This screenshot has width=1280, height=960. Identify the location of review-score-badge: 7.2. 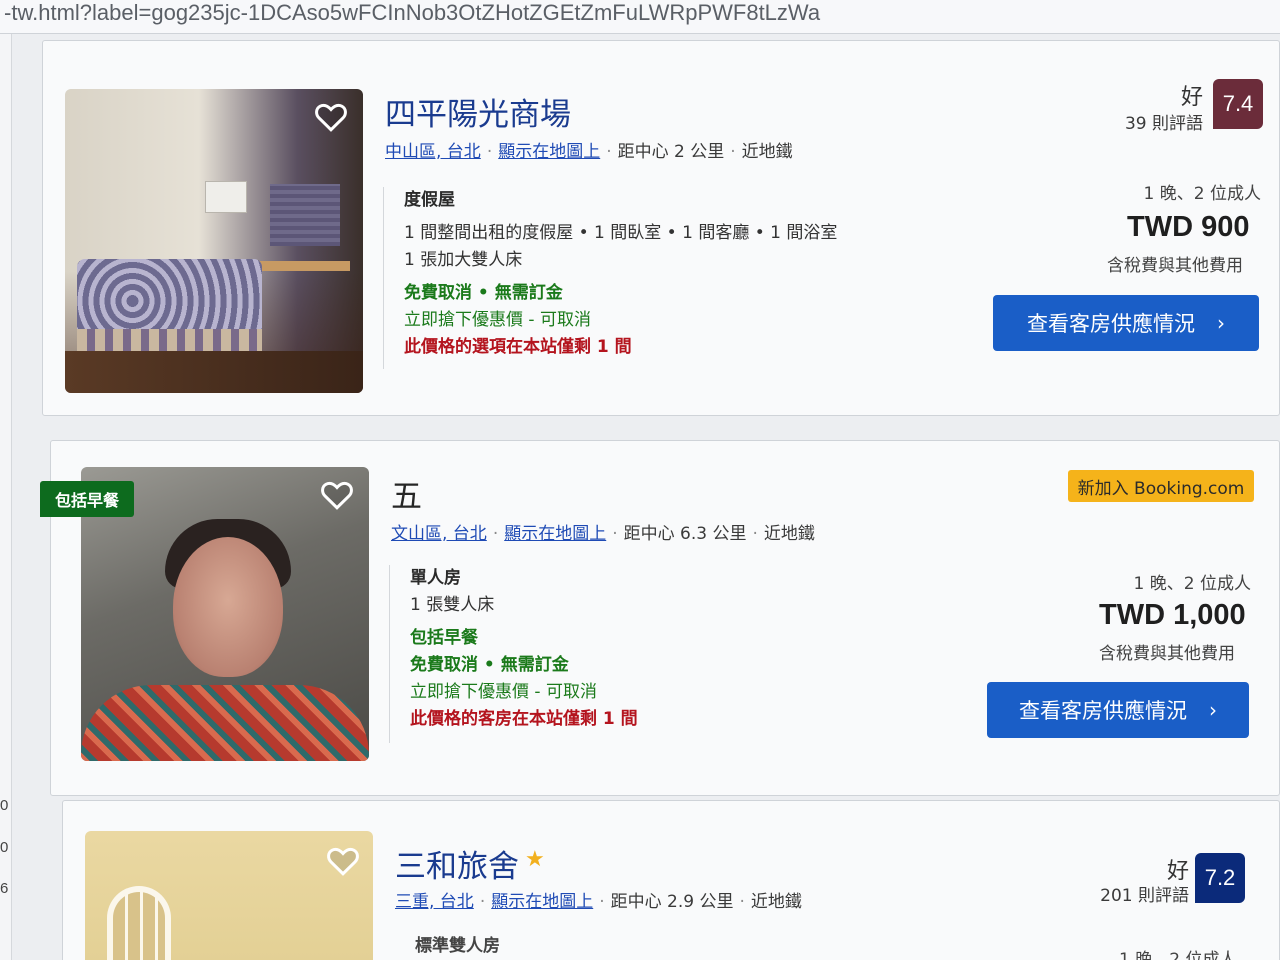
(1220, 878).